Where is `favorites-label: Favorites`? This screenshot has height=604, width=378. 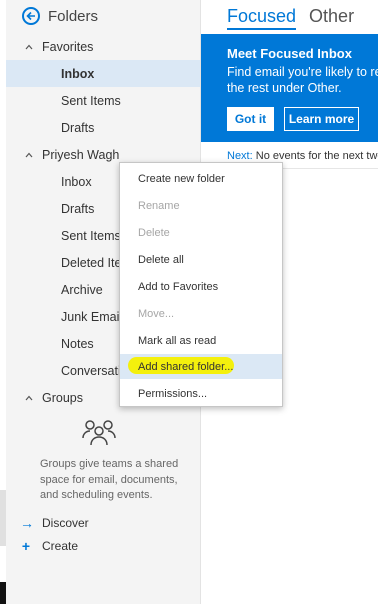 favorites-label: Favorites is located at coordinates (68, 46).